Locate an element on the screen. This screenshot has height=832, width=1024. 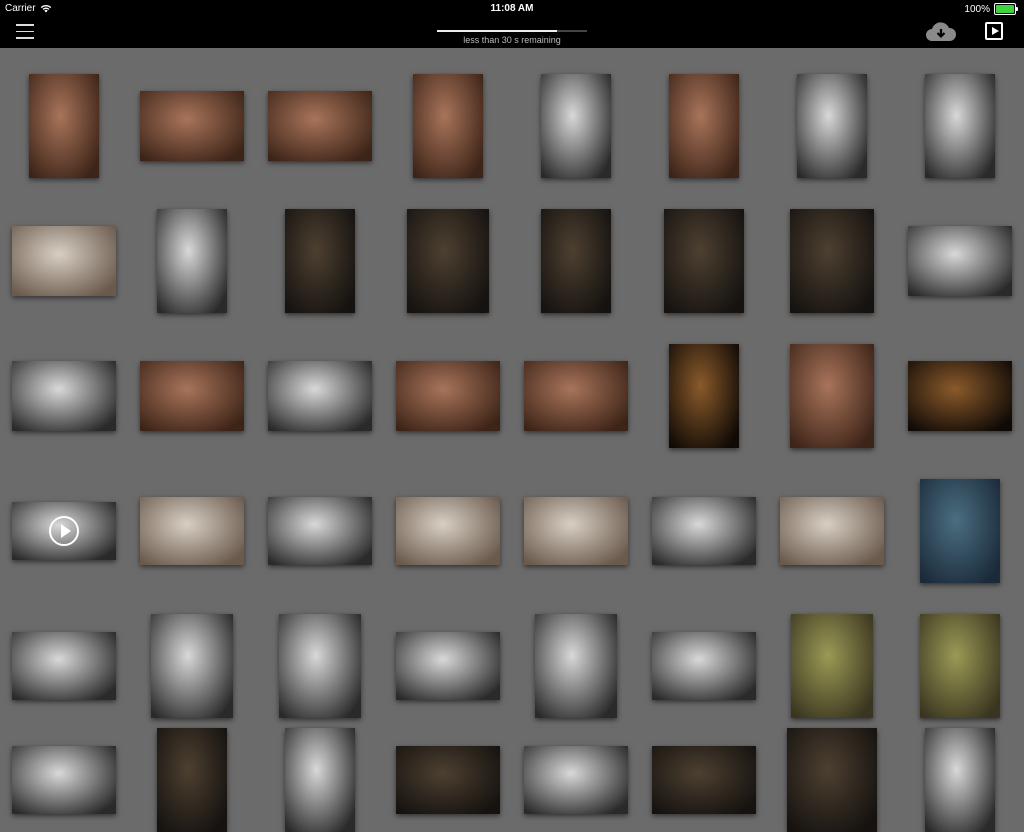
nav-bar: less than 30 s remaining is located at coordinates (512, 33).